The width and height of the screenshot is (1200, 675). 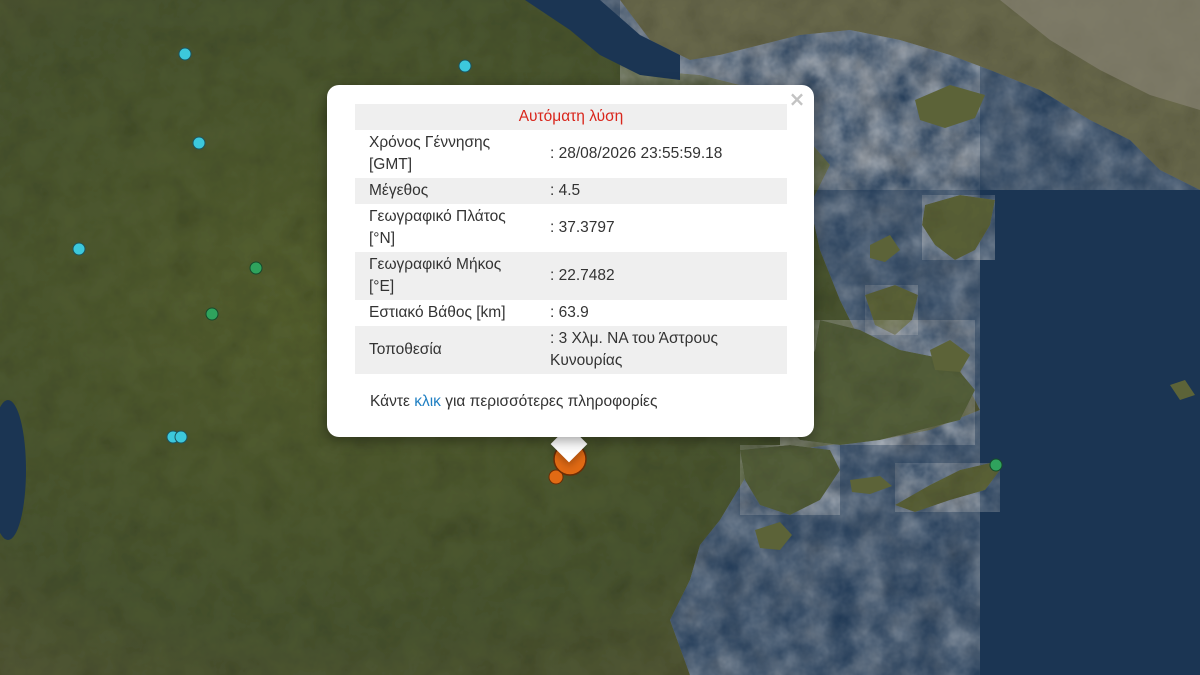 What do you see at coordinates (797, 99) in the screenshot?
I see `close-icon: ×` at bounding box center [797, 99].